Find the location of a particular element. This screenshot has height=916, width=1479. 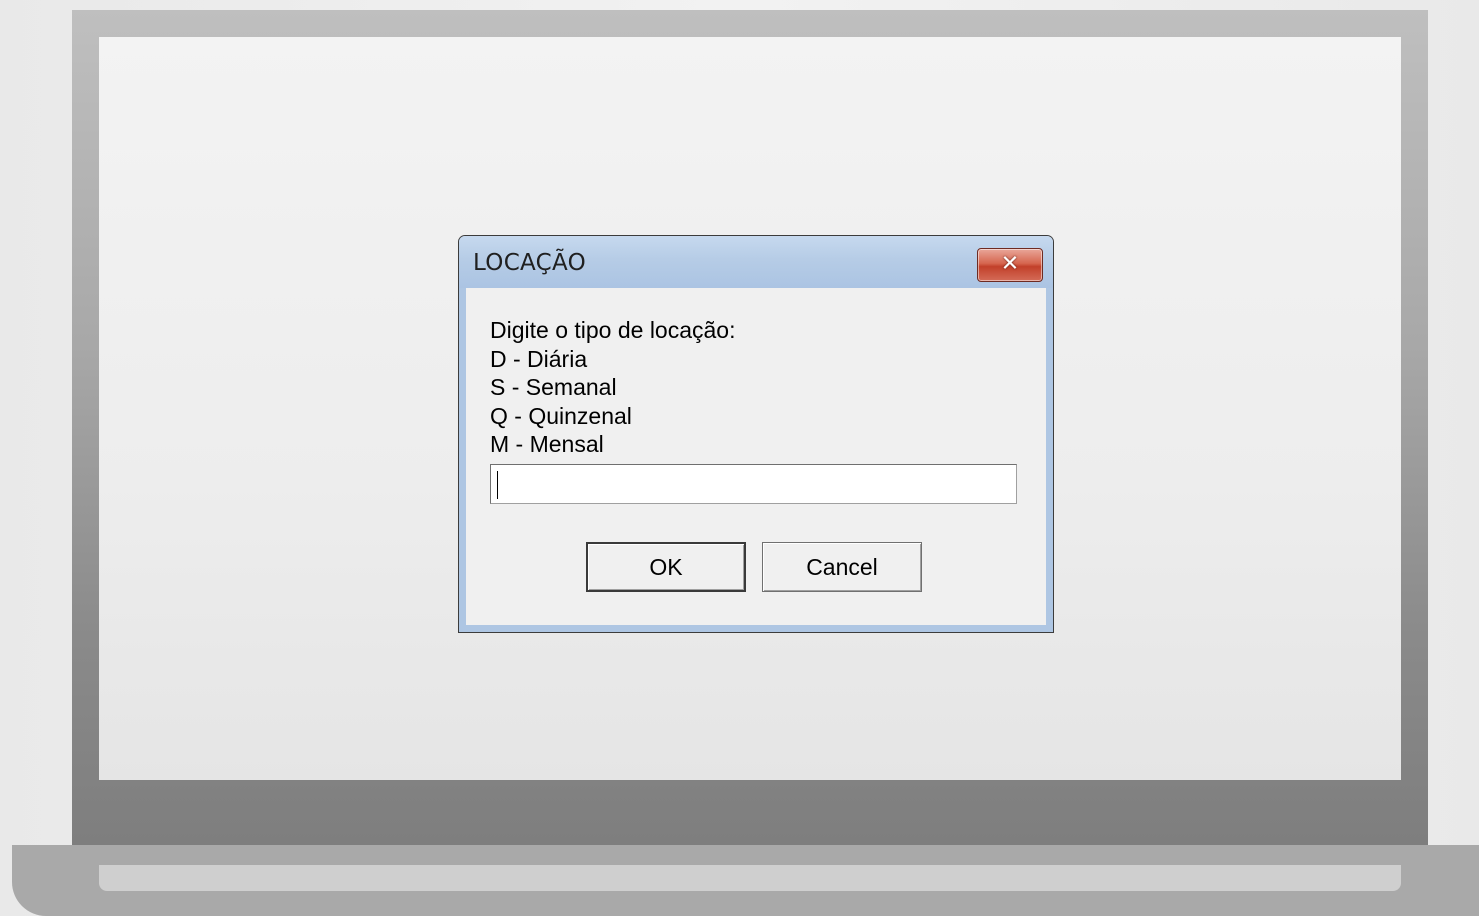

prompt-line: Digite o tipo de locação: is located at coordinates (613, 330).